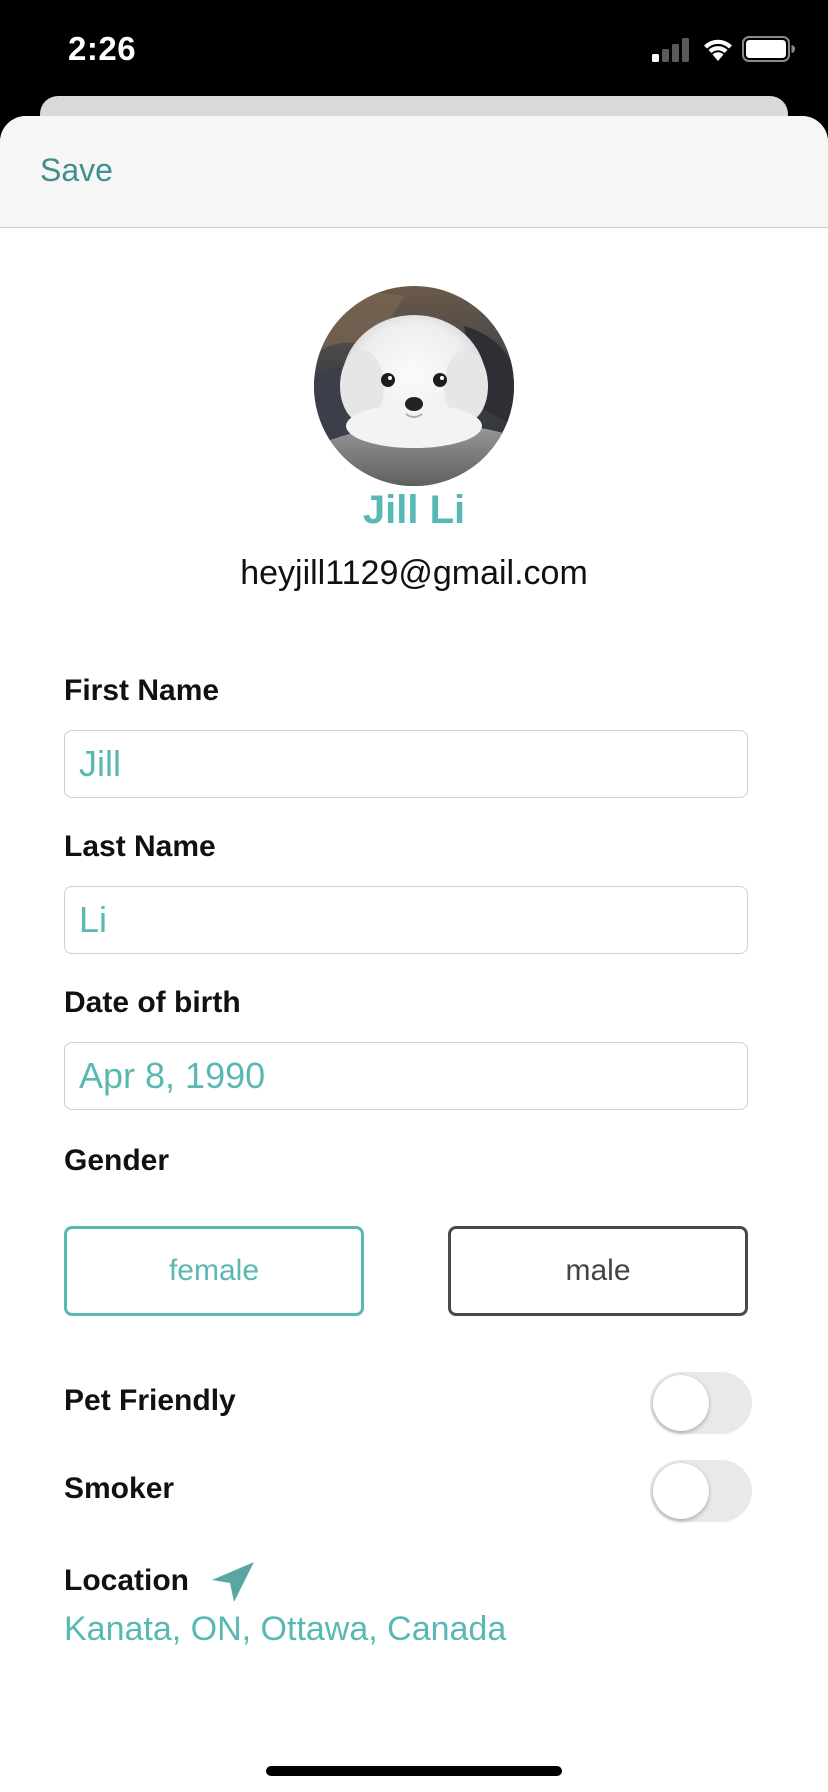 This screenshot has width=828, height=1792. What do you see at coordinates (414, 573) in the screenshot?
I see `profile-email: heyjill1129@gmail.com` at bounding box center [414, 573].